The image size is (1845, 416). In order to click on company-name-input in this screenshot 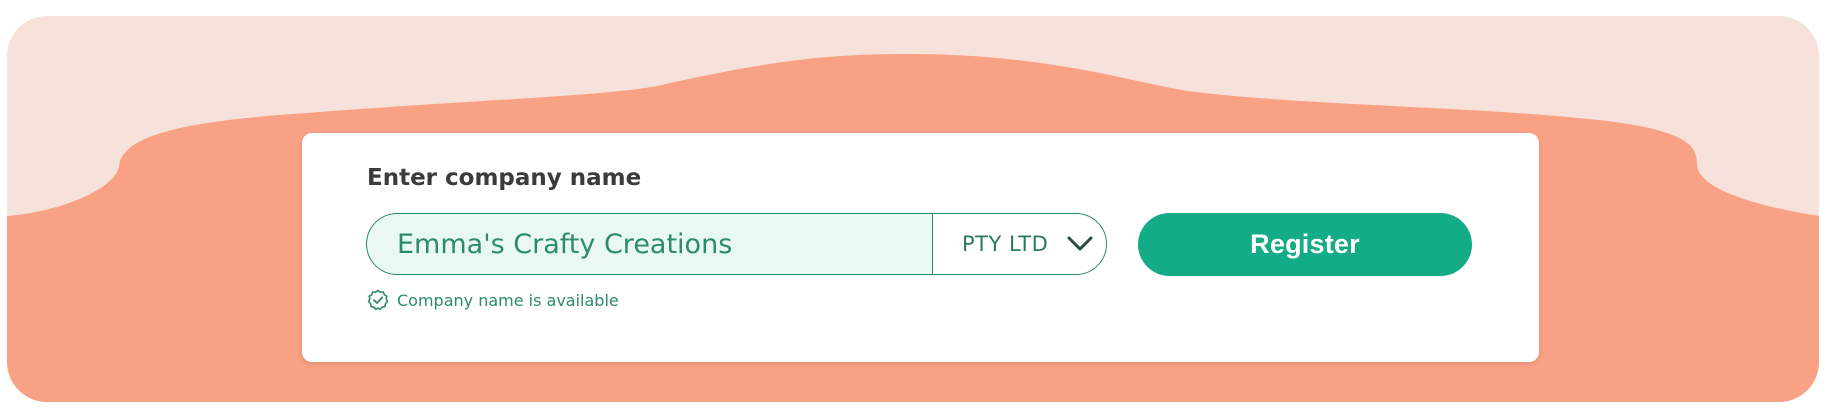, I will do `click(649, 244)`.